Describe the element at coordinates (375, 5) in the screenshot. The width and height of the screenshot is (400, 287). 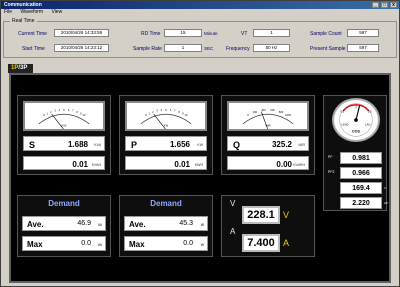
I see `minimize-button: _` at that location.